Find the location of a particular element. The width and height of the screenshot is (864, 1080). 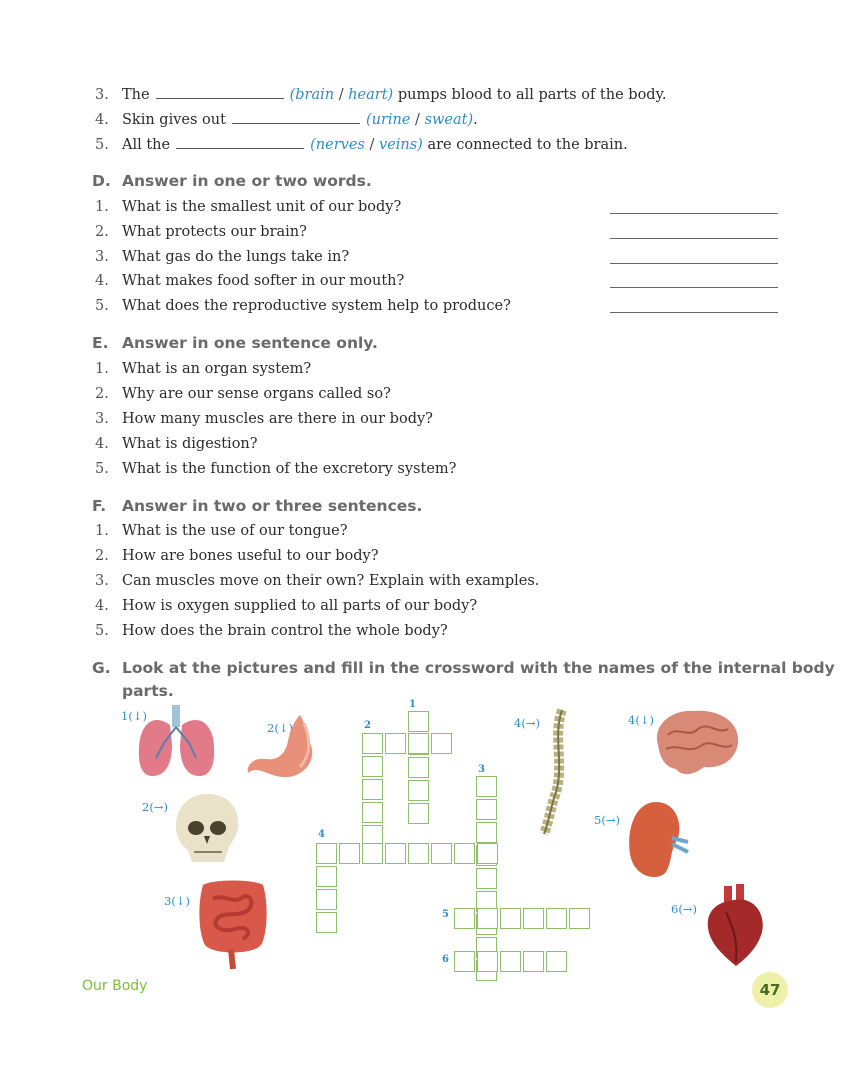

crossword-number-4: 4 is located at coordinates (321, 834).